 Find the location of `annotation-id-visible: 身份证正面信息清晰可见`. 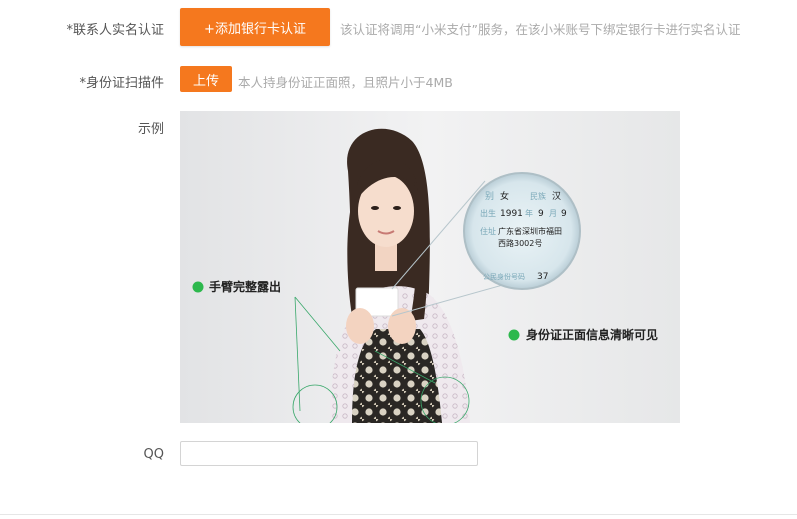

annotation-id-visible: 身份证正面信息清晰可见 is located at coordinates (592, 334).